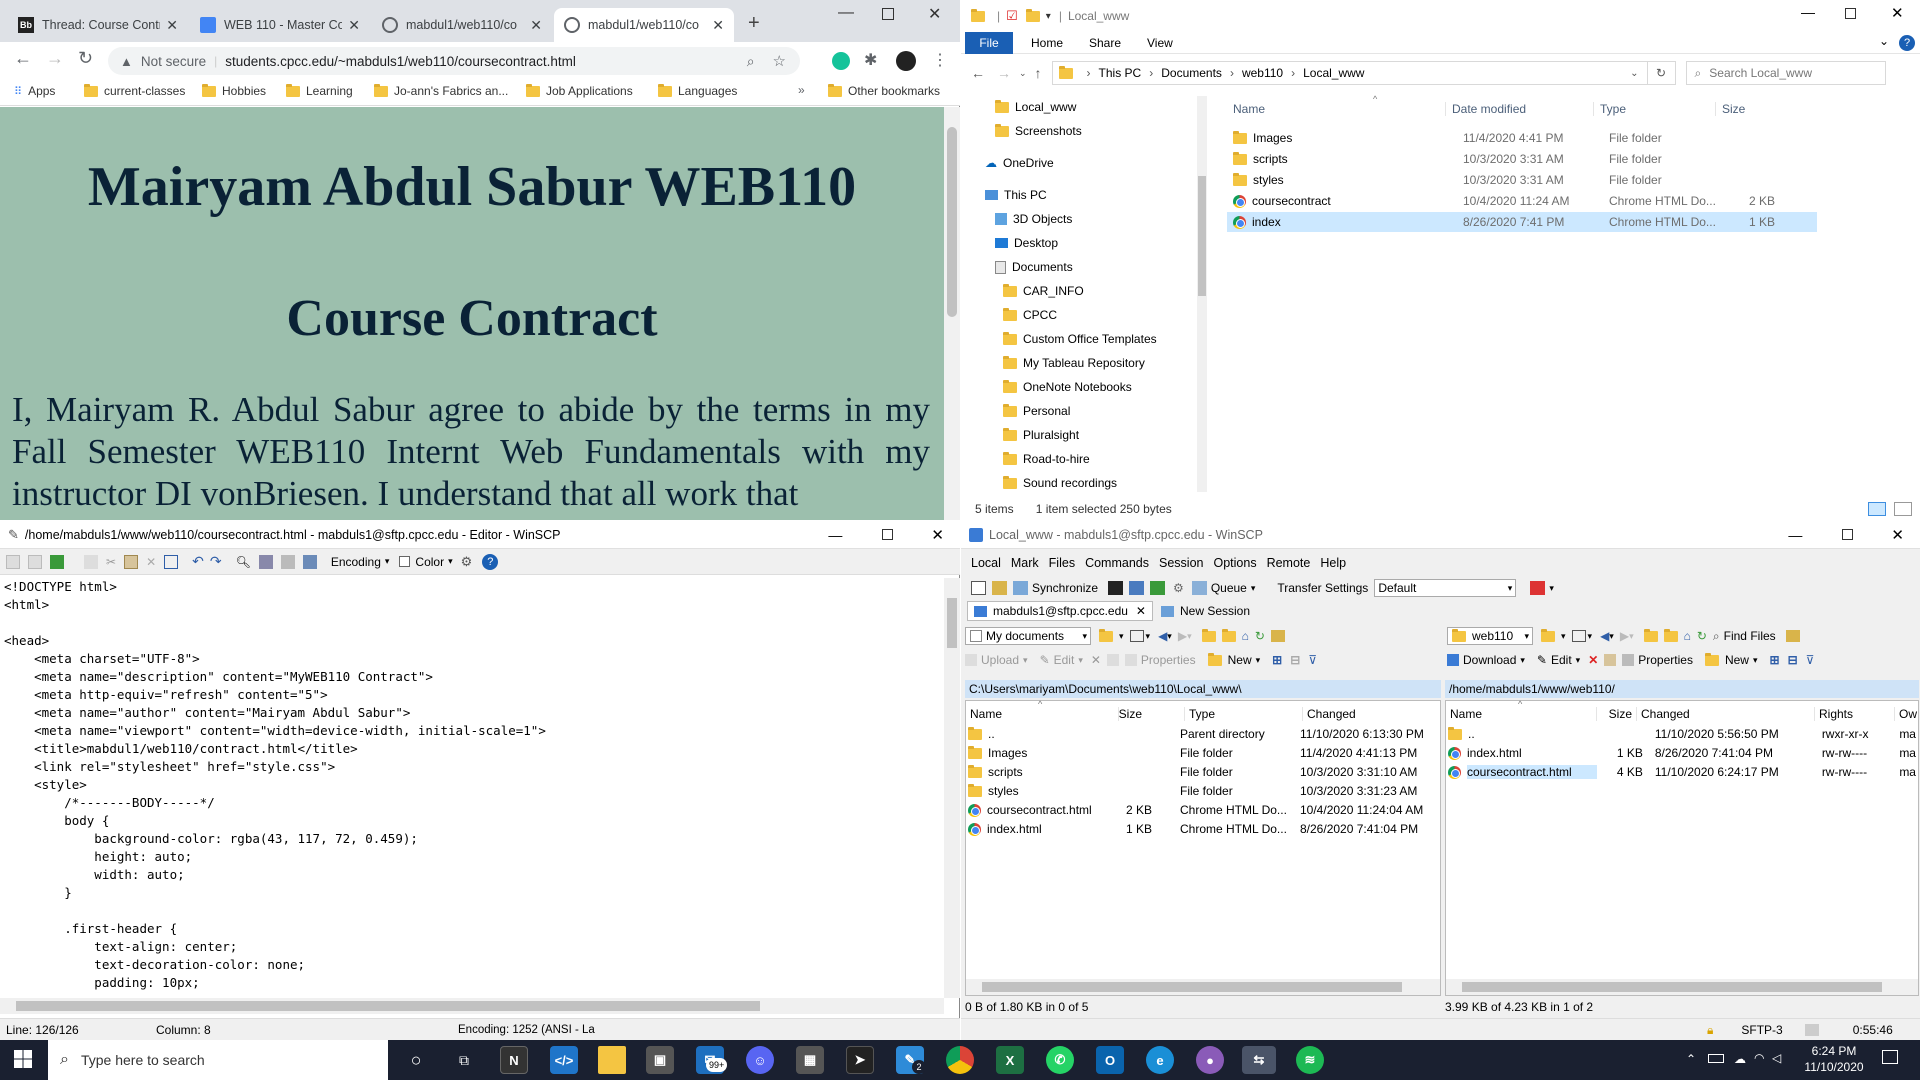 Image resolution: width=1920 pixels, height=1080 pixels. Describe the element at coordinates (1229, 588) in the screenshot. I see `queue-button: Queue` at that location.